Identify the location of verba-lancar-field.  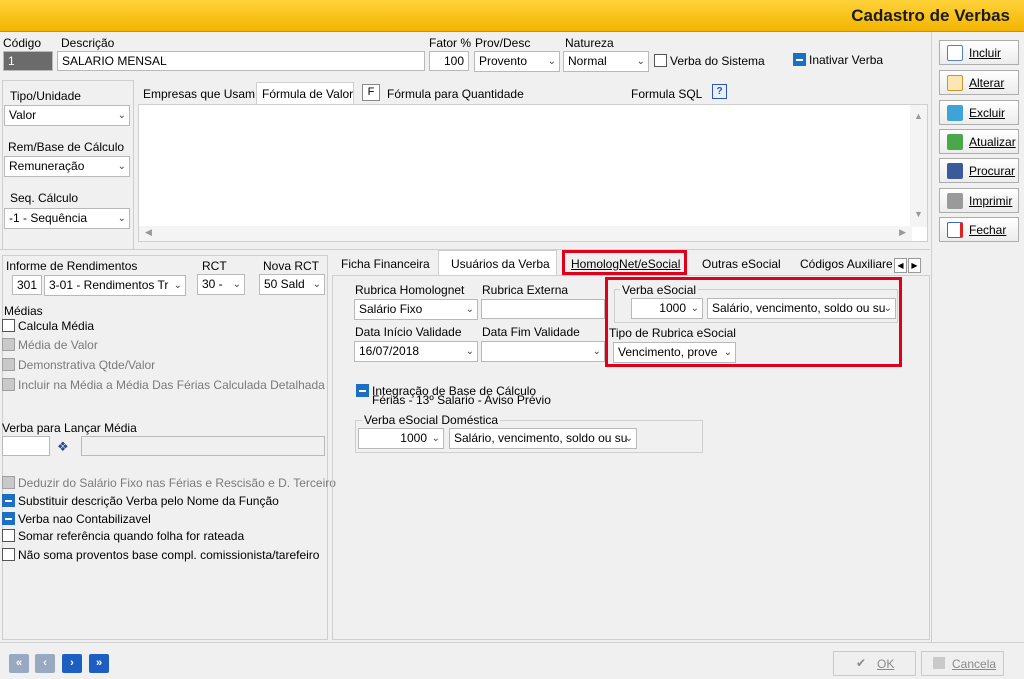
(26, 446).